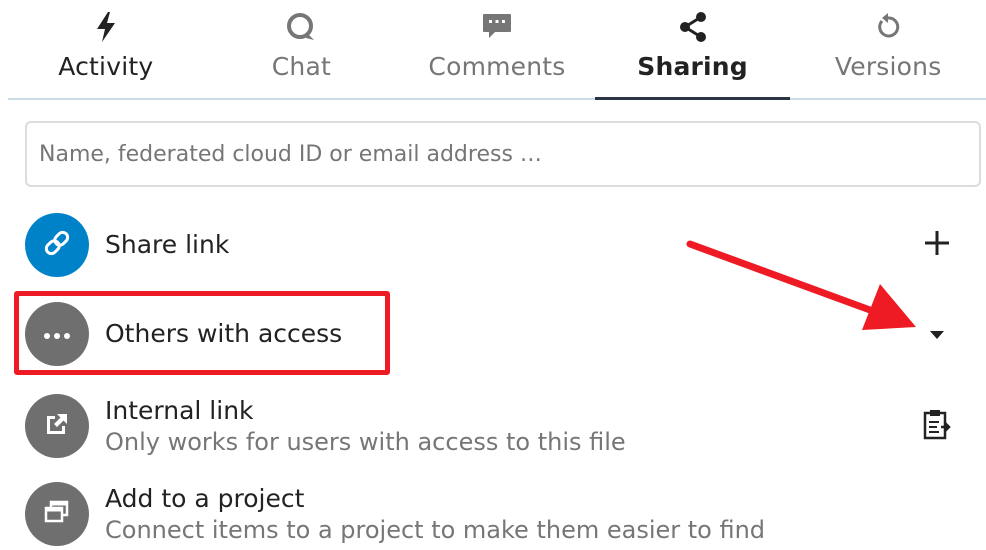  I want to click on tab-label: Activity, so click(106, 66).